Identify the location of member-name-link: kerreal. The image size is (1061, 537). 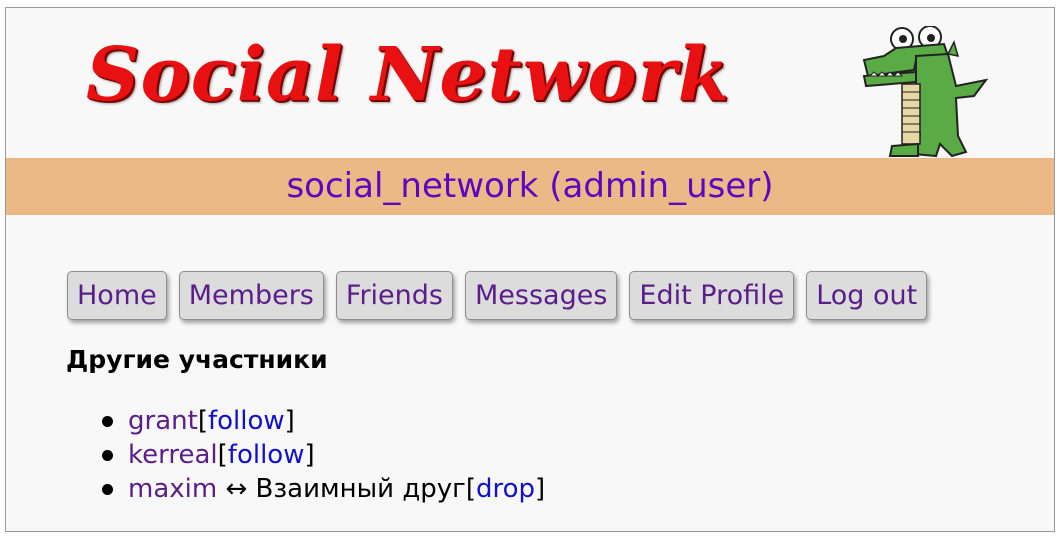
(173, 455).